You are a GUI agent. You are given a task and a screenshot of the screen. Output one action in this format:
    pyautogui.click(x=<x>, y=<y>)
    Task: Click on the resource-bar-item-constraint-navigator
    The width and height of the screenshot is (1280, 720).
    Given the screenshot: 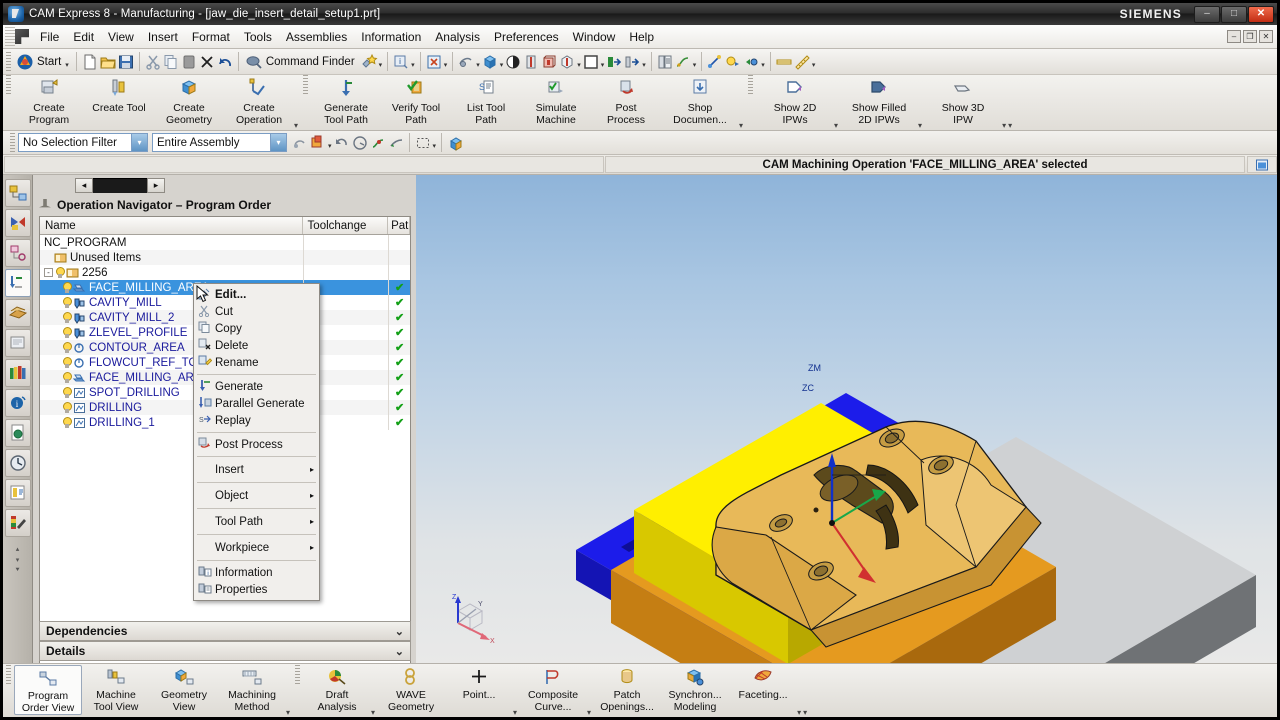 What is the action you would take?
    pyautogui.click(x=17, y=223)
    